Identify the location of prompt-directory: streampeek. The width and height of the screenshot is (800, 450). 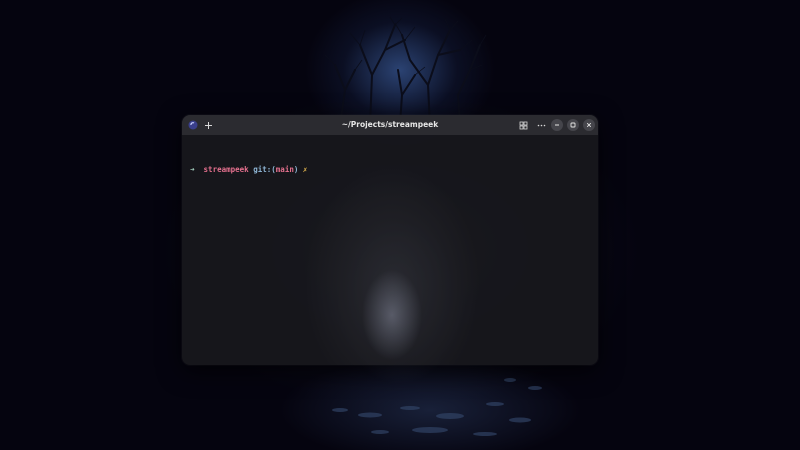
(226, 169).